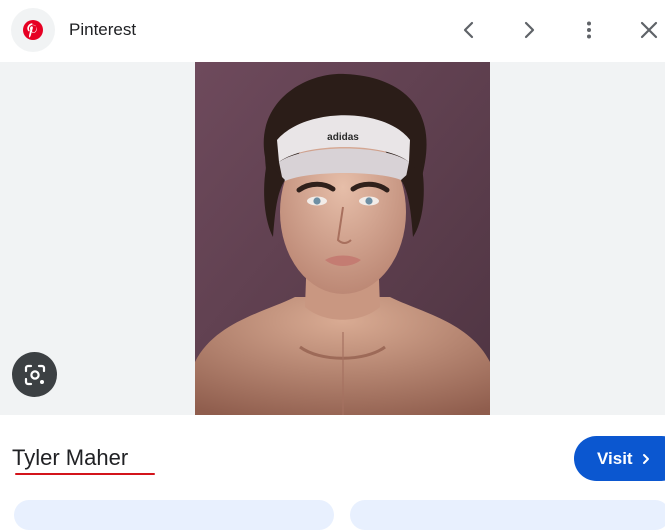 This screenshot has height=530, width=665. Describe the element at coordinates (70, 458) in the screenshot. I see `result-title: Tyler Maher` at that location.